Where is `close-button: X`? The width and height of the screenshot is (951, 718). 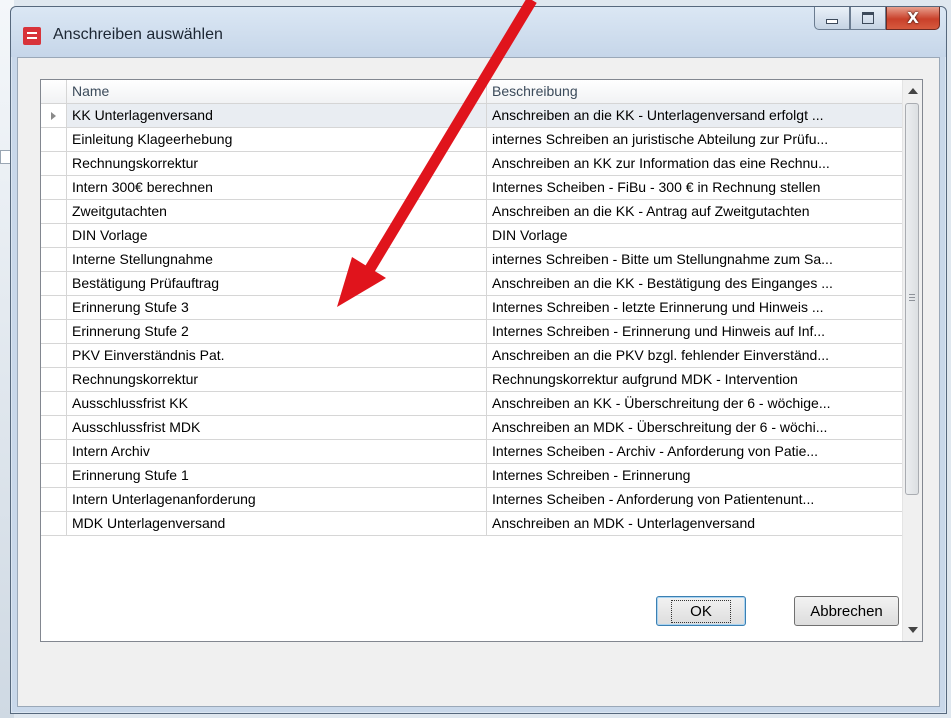
close-button: X is located at coordinates (913, 18).